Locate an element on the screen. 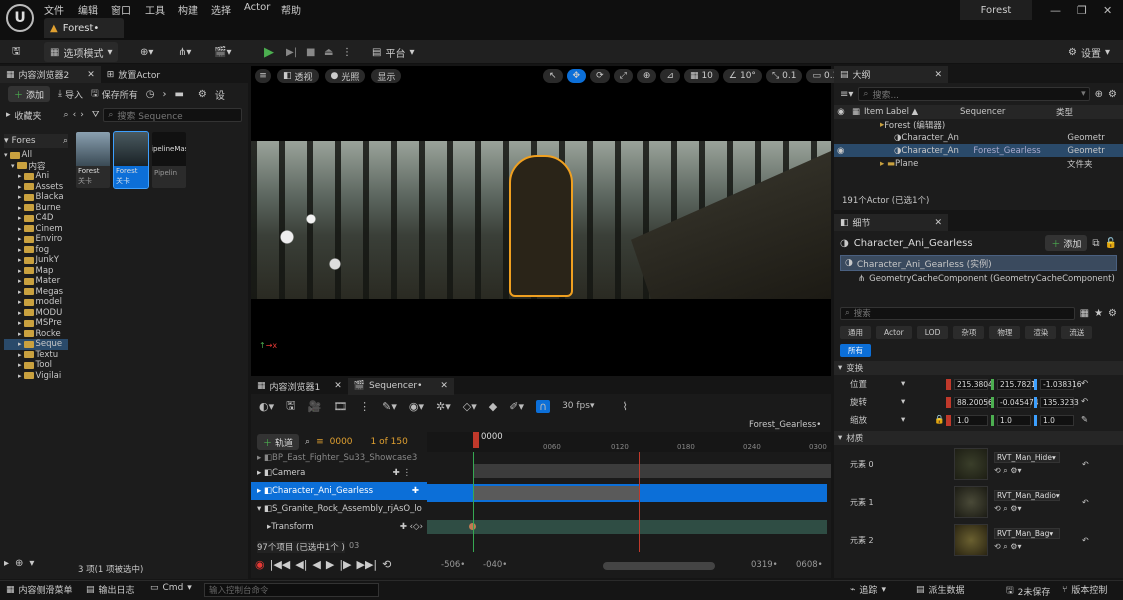  folder-icon: ▬ is located at coordinates (178, 94).